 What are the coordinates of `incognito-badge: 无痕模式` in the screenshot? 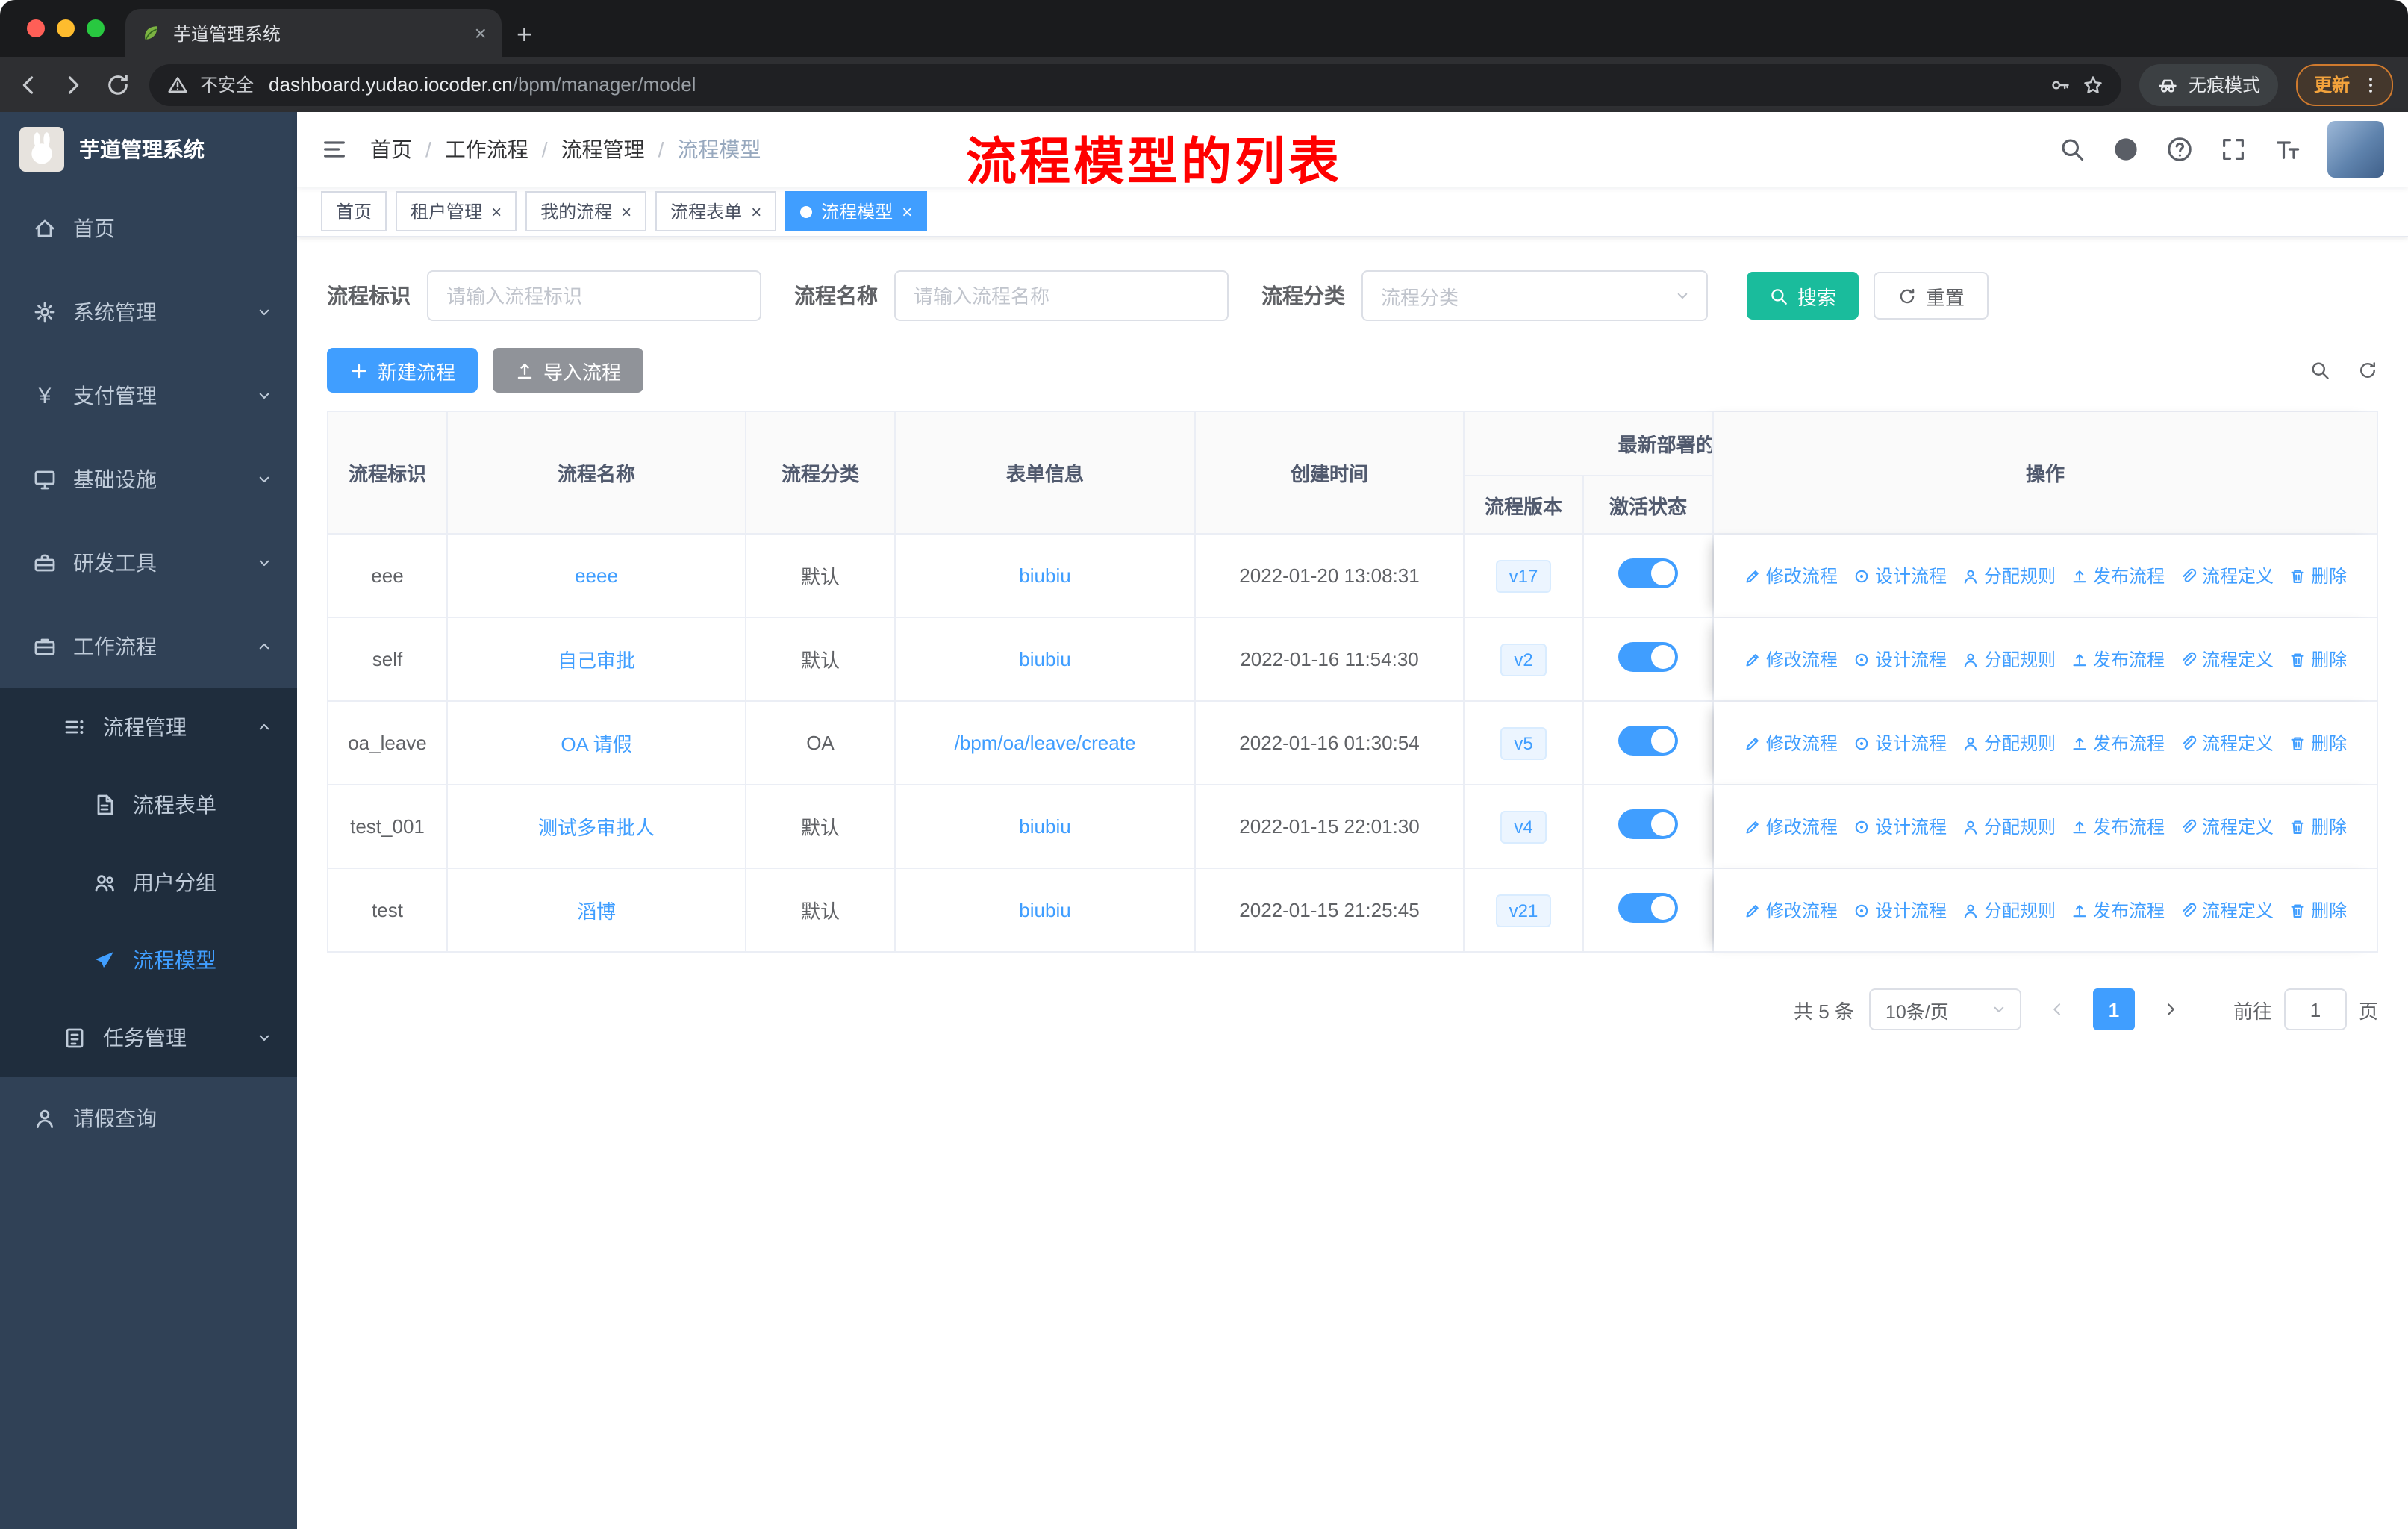 It's located at (2208, 84).